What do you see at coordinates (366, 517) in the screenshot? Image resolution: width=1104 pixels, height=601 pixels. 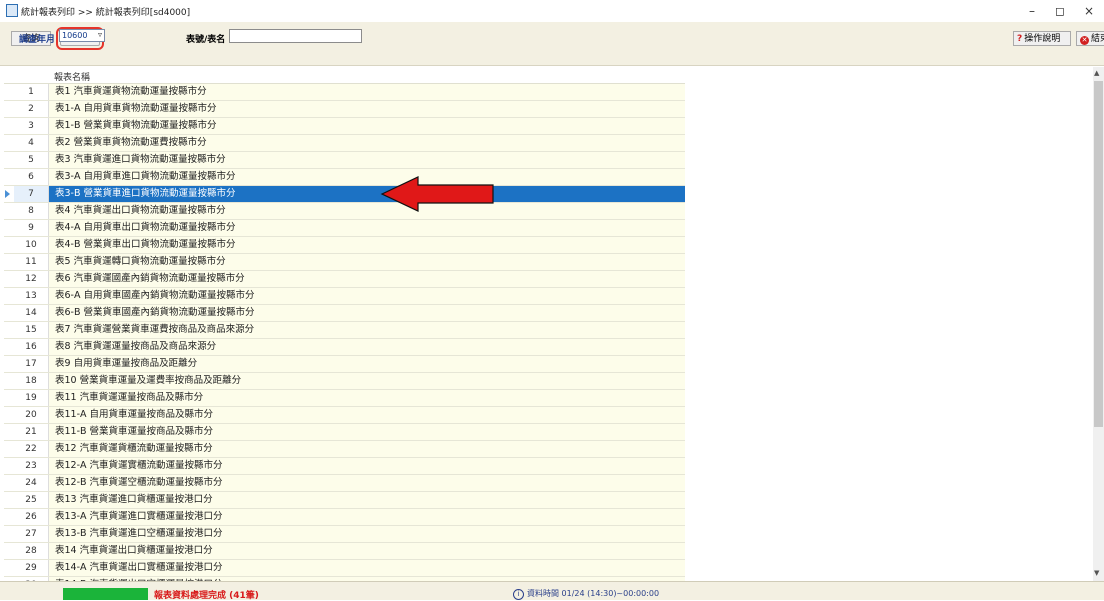 I see `report-name-cell: 表13-A 汽車貨運進口實櫃運量按港口分` at bounding box center [366, 517].